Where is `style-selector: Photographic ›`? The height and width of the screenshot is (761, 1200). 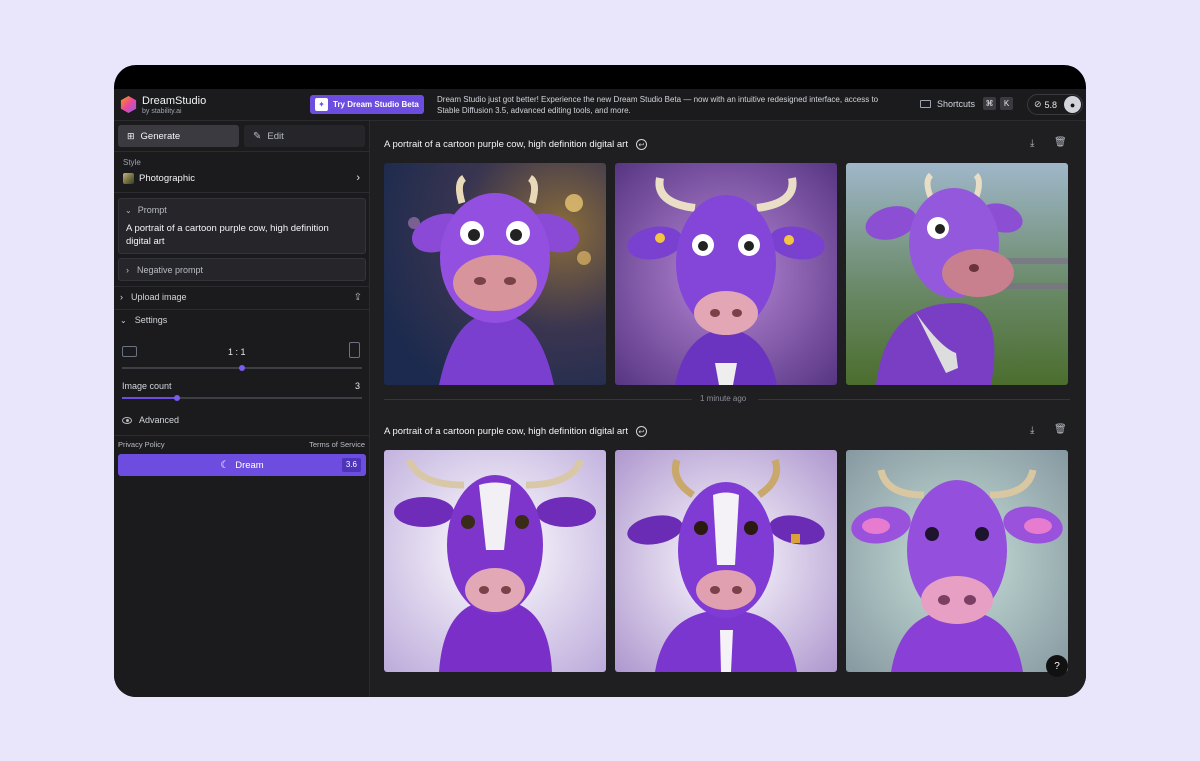 style-selector: Photographic › is located at coordinates (242, 178).